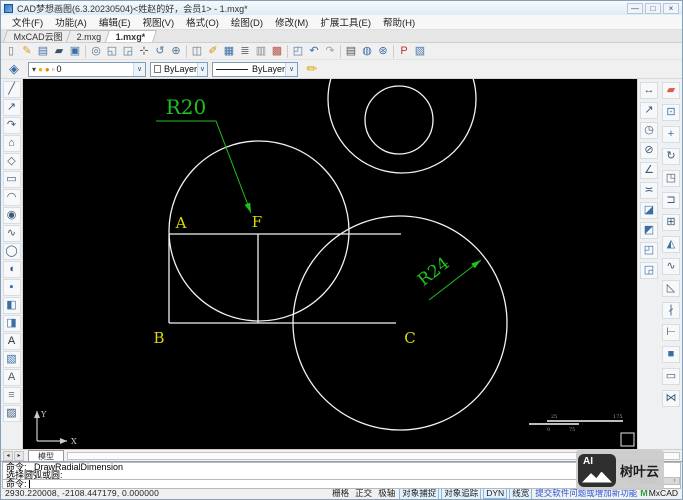 Image resolution: width=683 pixels, height=500 pixels. I want to click on polyline-edit-button: ◺, so click(671, 288).